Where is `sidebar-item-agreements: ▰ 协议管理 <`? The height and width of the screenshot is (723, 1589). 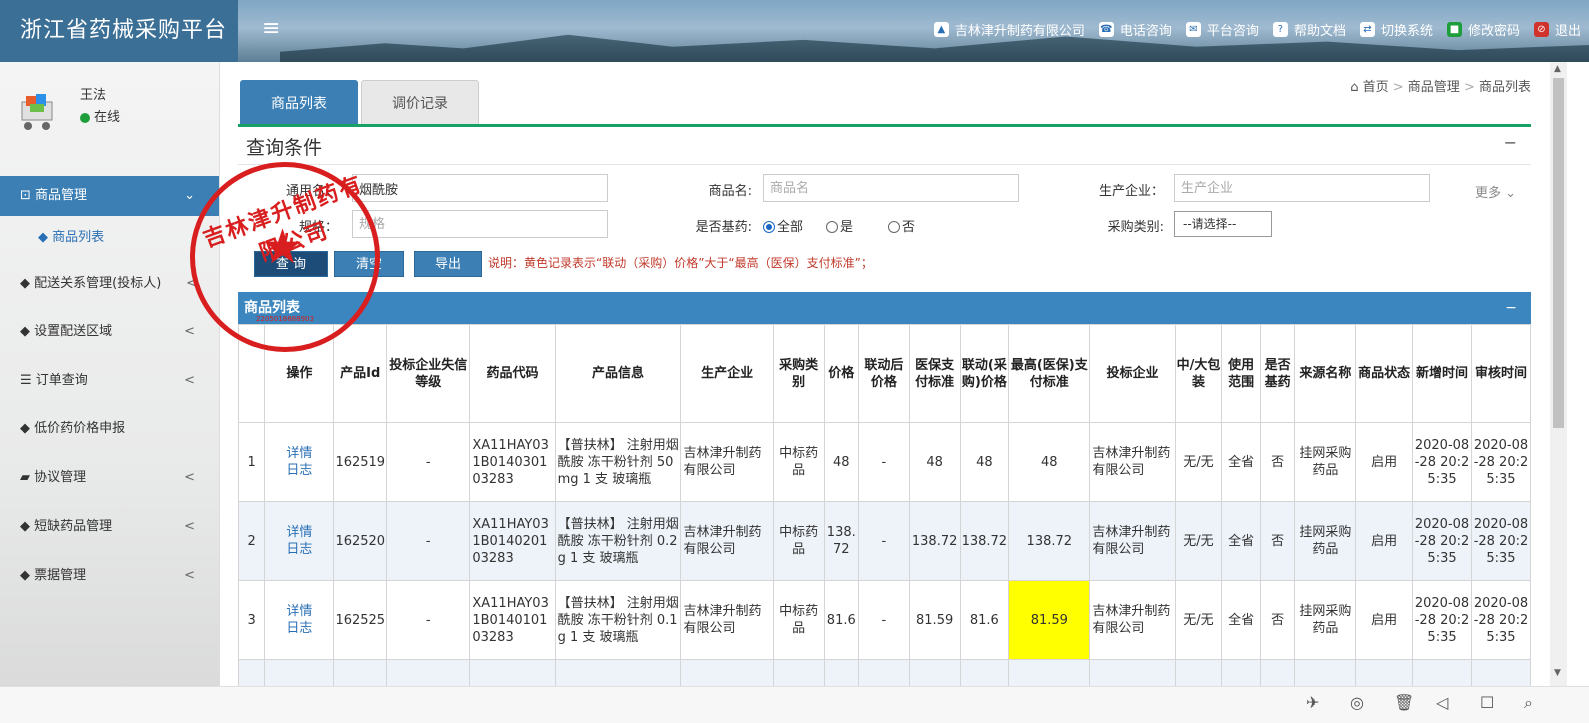 sidebar-item-agreements: ▰ 协议管理 < is located at coordinates (109, 478).